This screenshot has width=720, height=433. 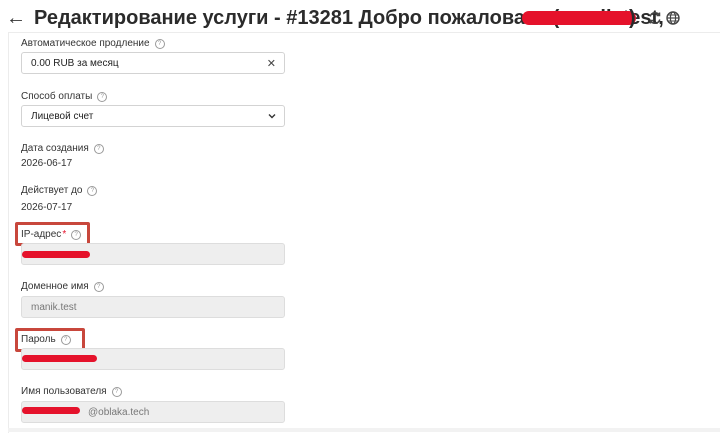 I want to click on username-label: Имя пользователя ?, so click(x=71, y=391).